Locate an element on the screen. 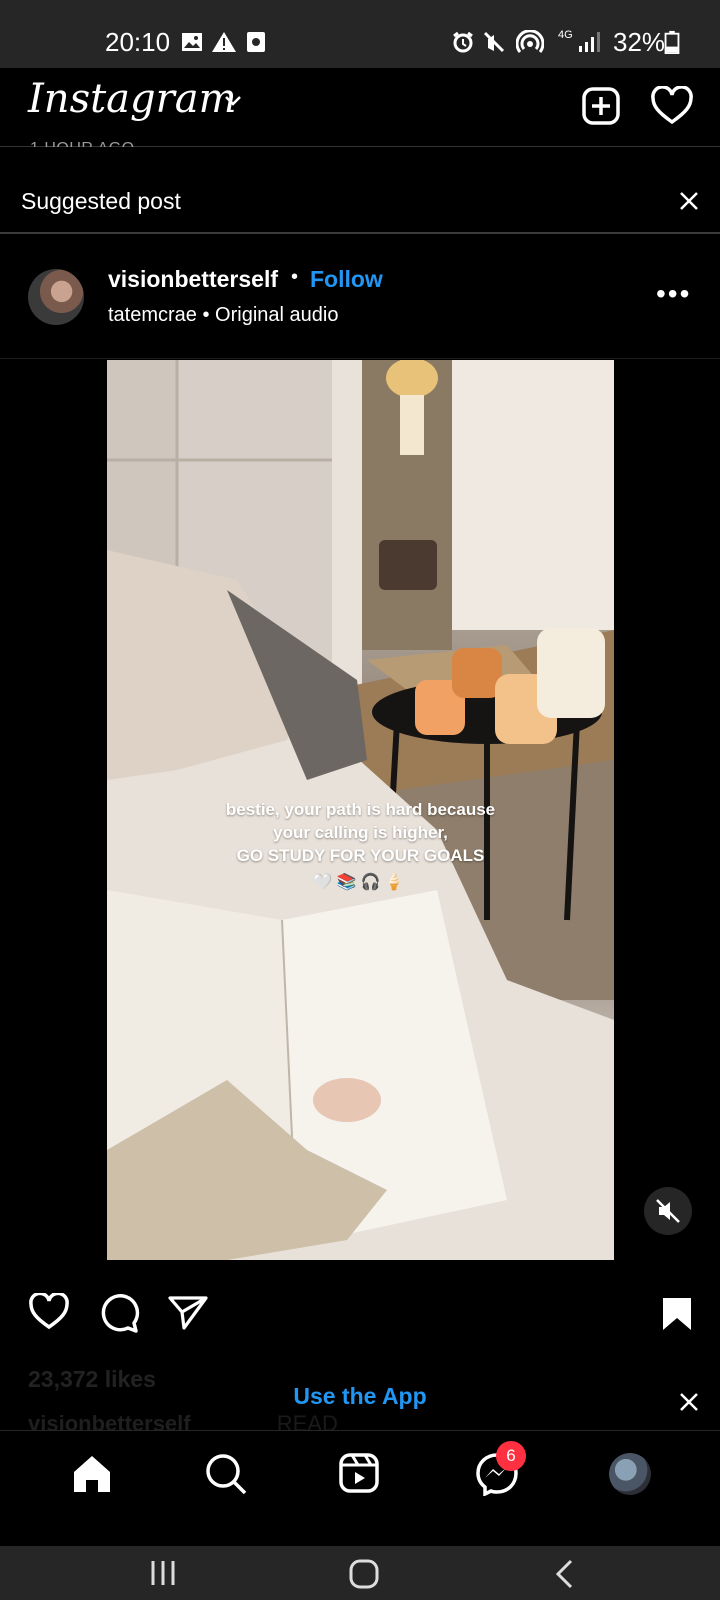 The width and height of the screenshot is (720, 1600). post-header is located at coordinates (360, 296).